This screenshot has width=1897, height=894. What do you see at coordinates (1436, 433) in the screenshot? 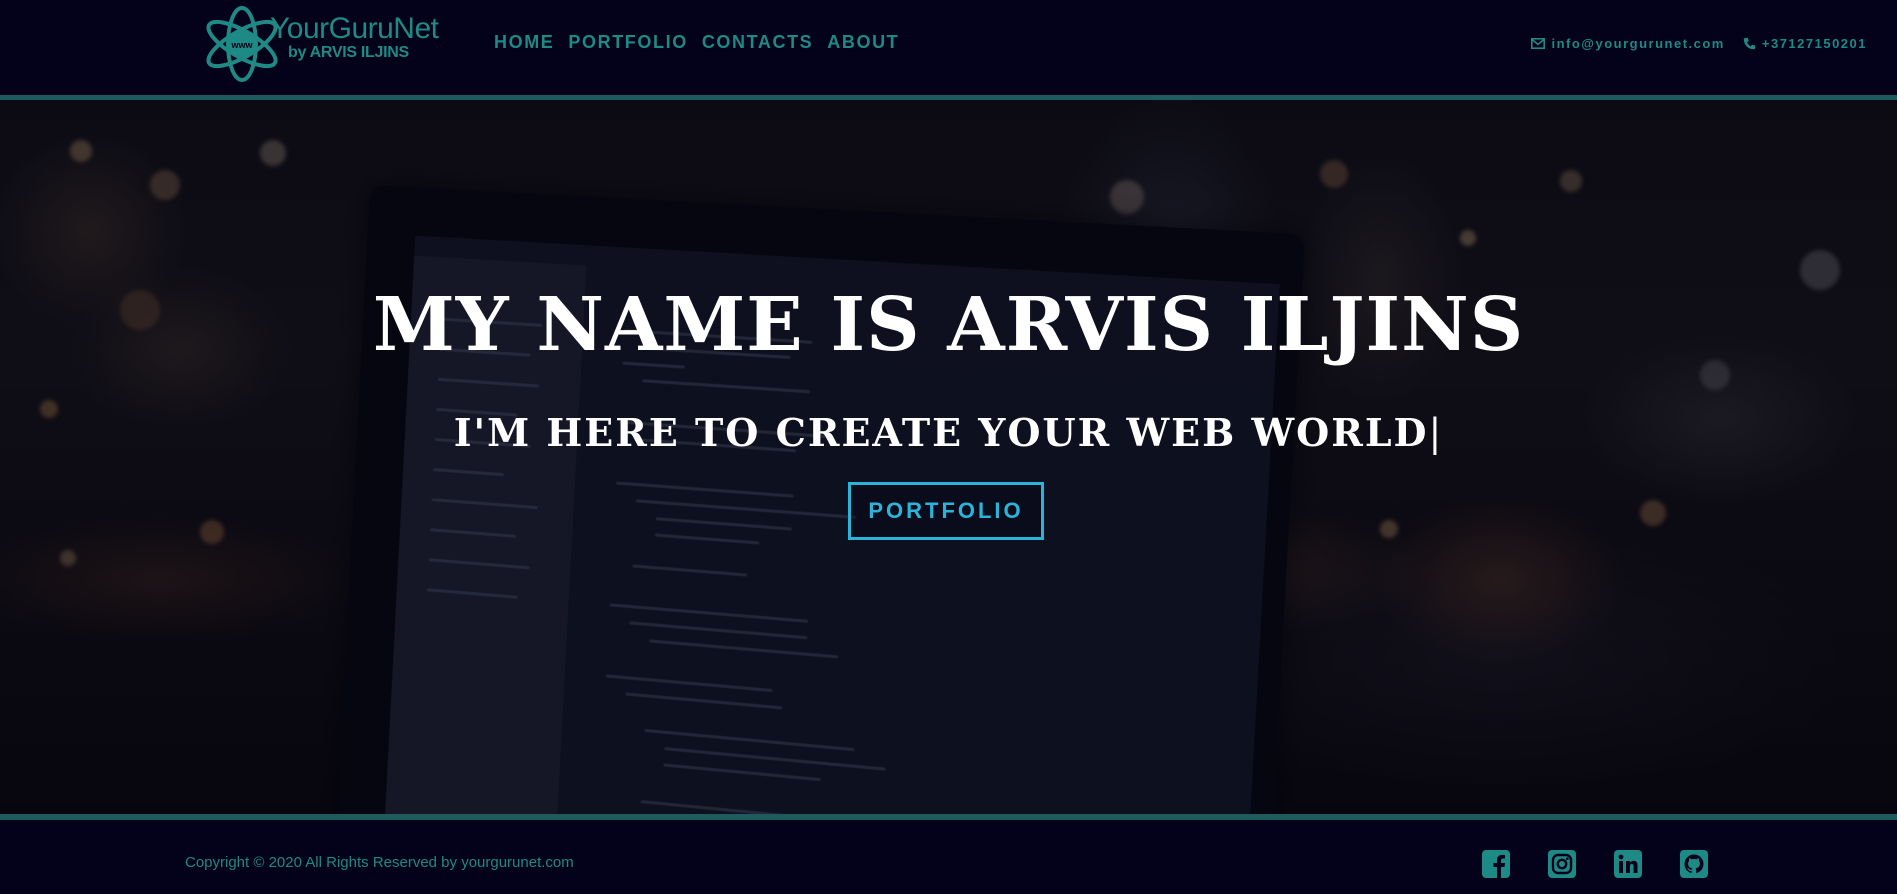
I see `typing-cursor: |` at bounding box center [1436, 433].